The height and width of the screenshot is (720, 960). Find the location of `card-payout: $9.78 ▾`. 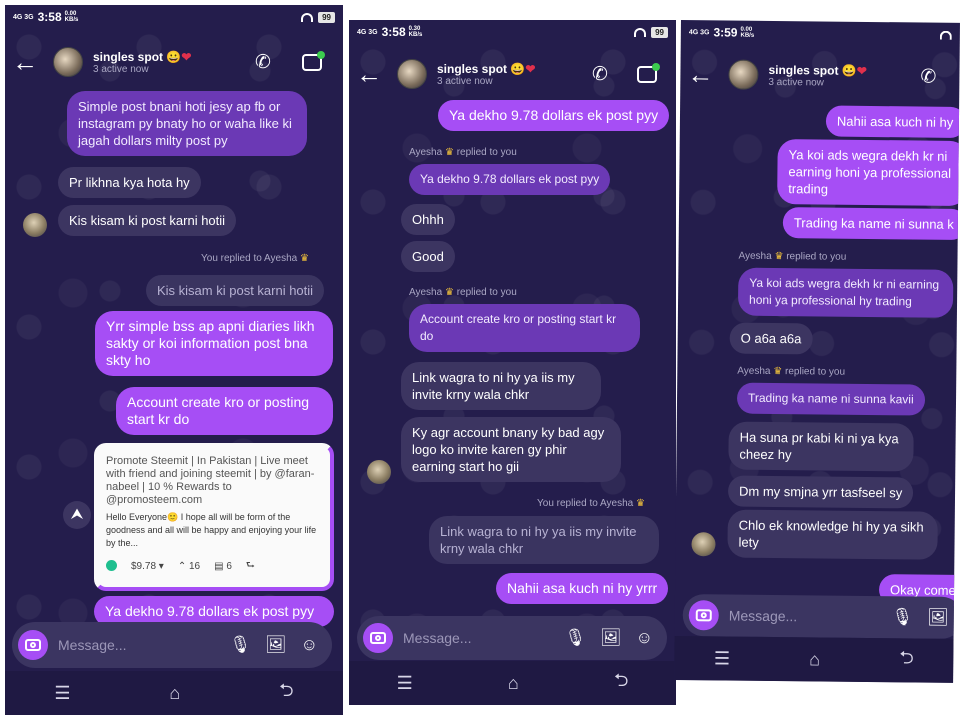

card-payout: $9.78 ▾ is located at coordinates (147, 566).